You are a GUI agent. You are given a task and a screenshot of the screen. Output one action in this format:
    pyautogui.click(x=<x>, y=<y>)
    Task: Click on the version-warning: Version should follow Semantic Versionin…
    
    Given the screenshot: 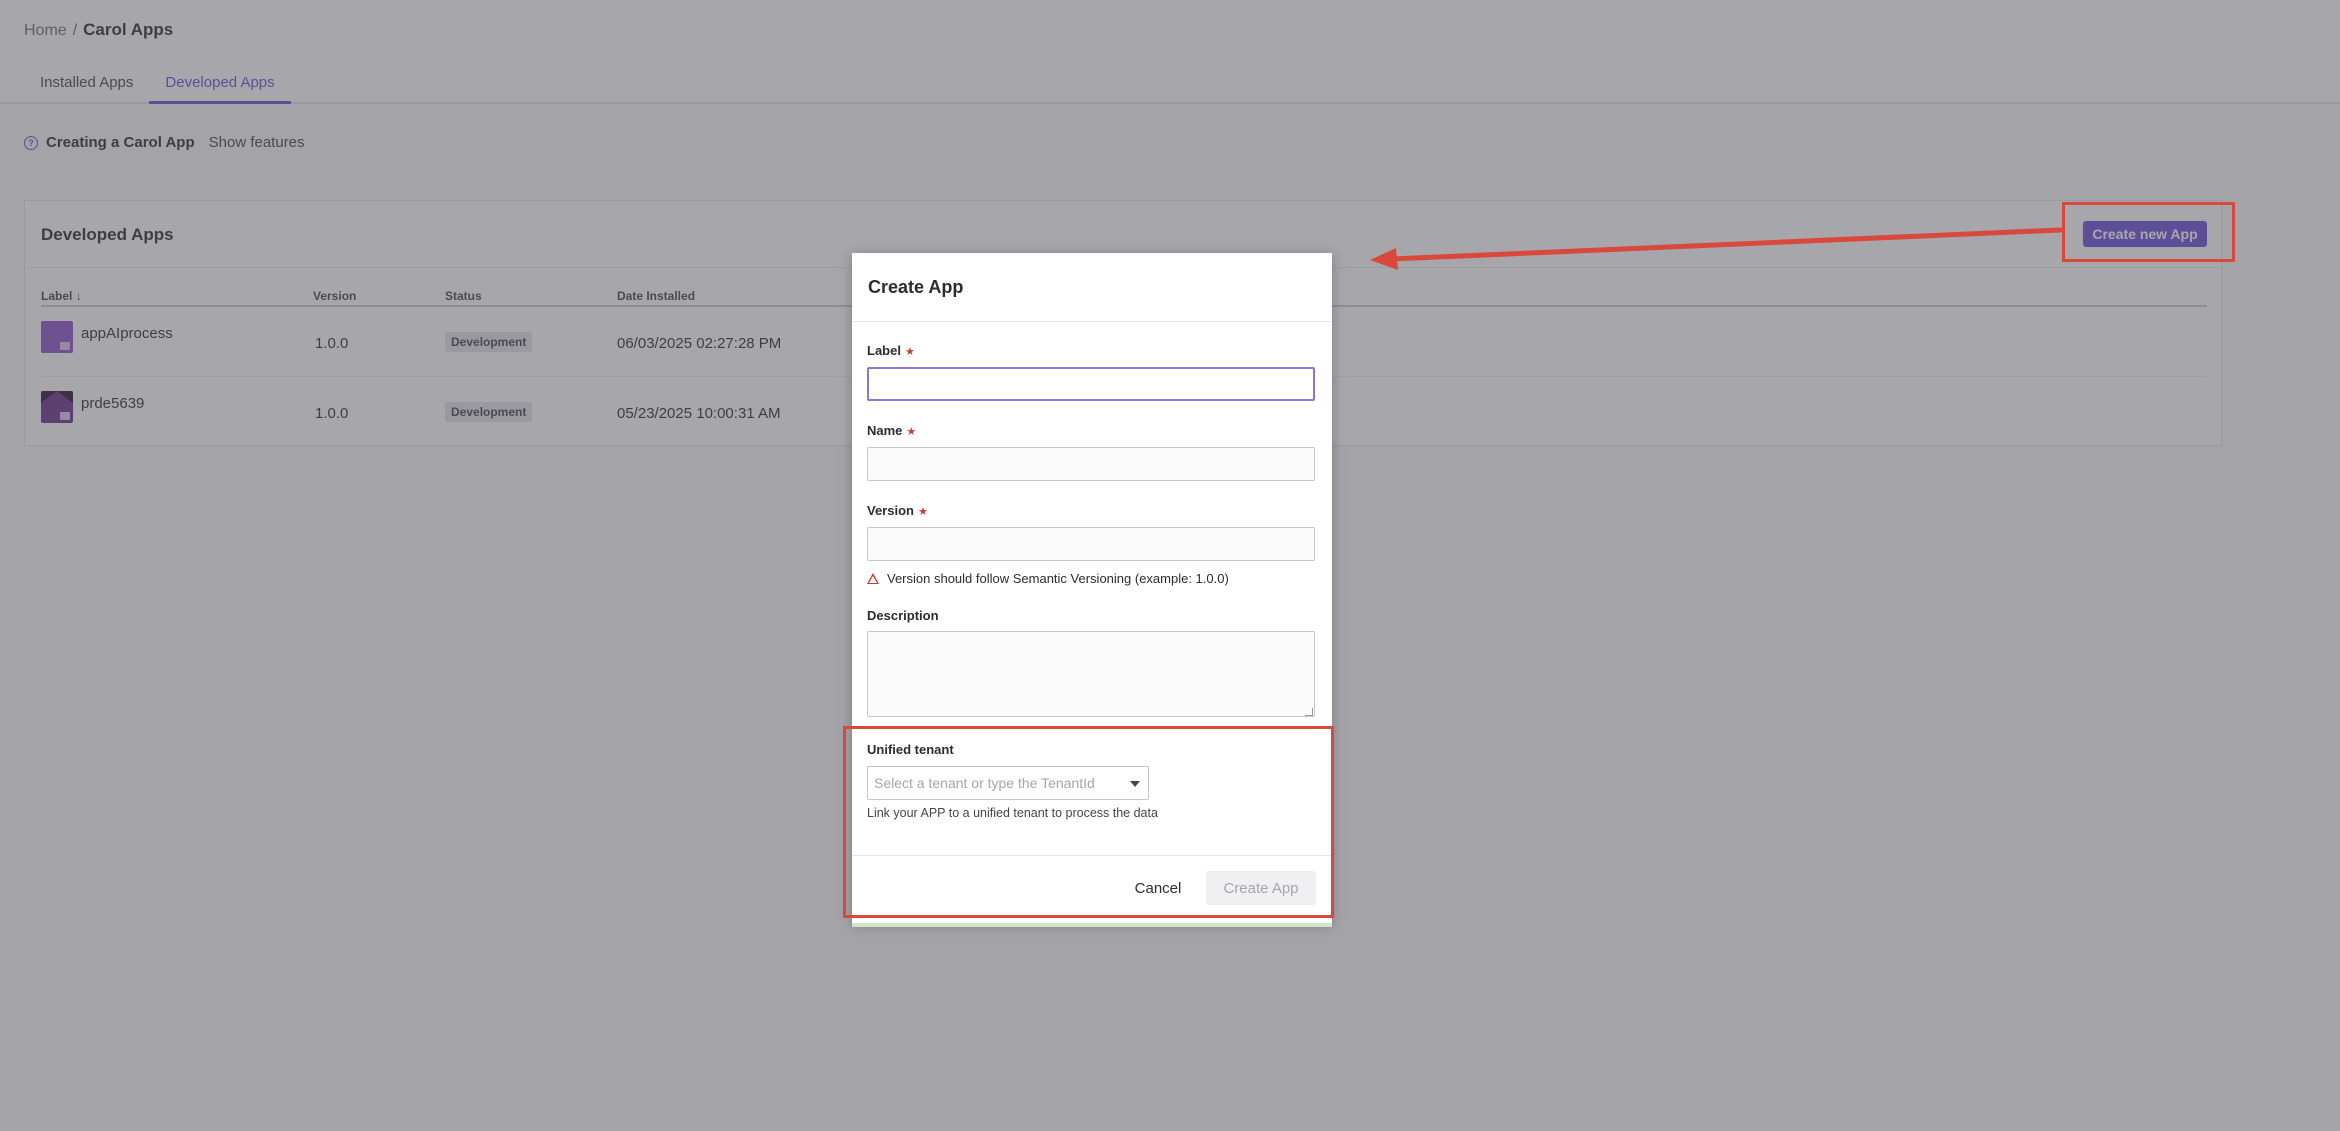 What is the action you would take?
    pyautogui.click(x=1048, y=578)
    